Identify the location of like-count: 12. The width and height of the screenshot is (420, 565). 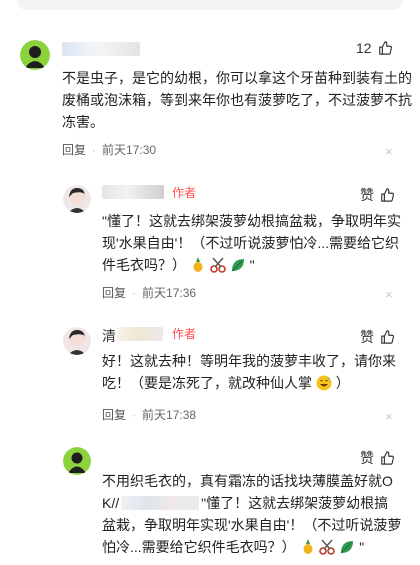
(364, 48).